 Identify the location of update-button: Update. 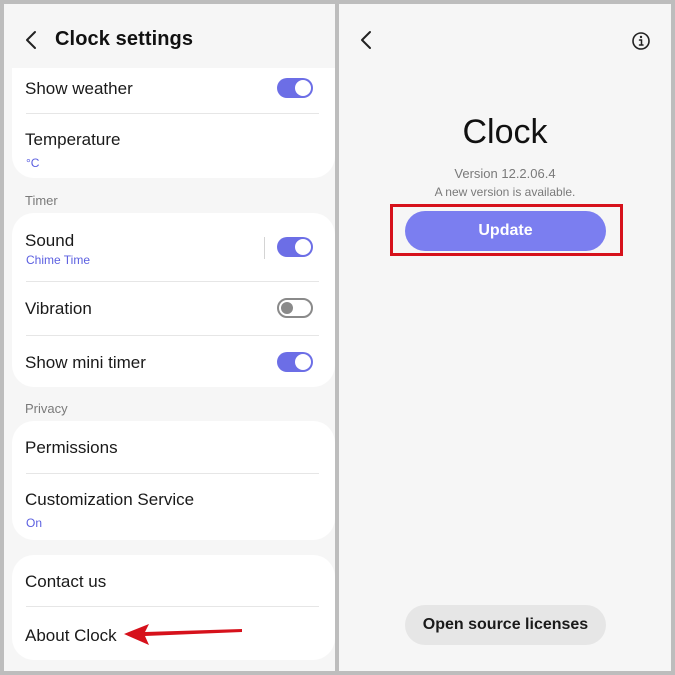
(505, 231).